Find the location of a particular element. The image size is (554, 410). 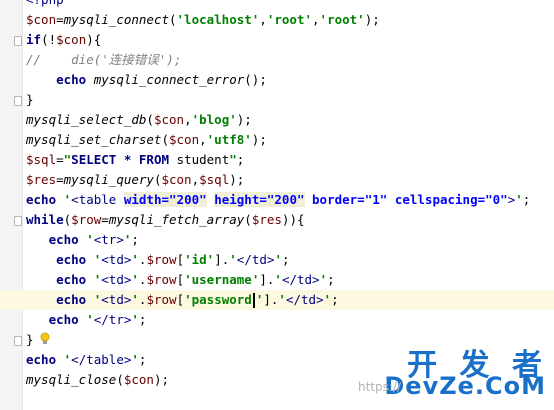

code-text: echo '</table>'; is located at coordinates (86, 360).